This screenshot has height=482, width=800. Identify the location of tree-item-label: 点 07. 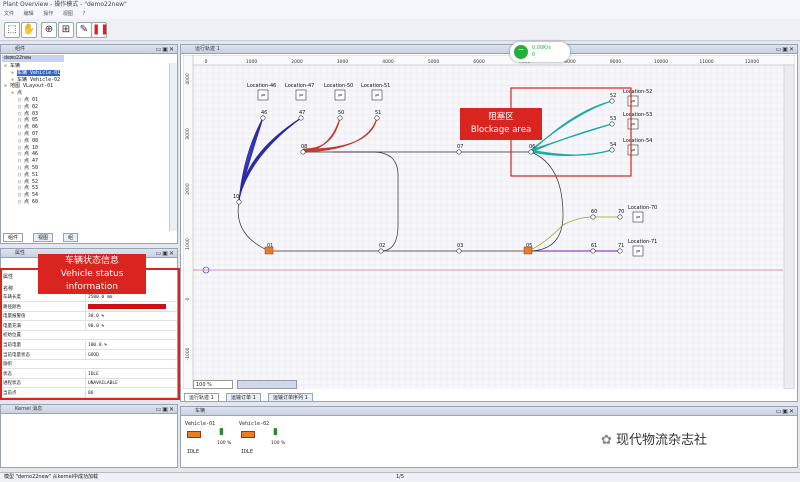
(31, 134).